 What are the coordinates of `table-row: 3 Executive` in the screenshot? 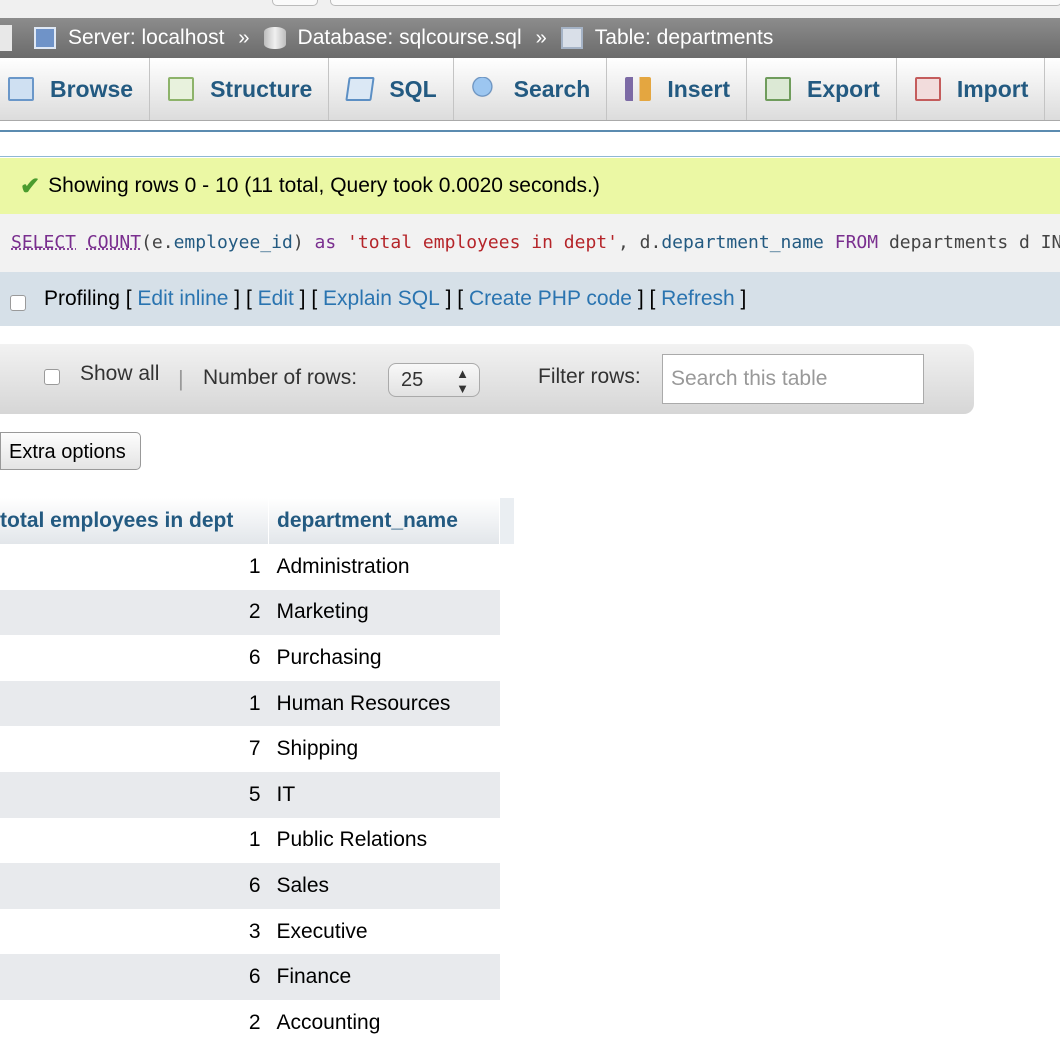 It's located at (257, 931).